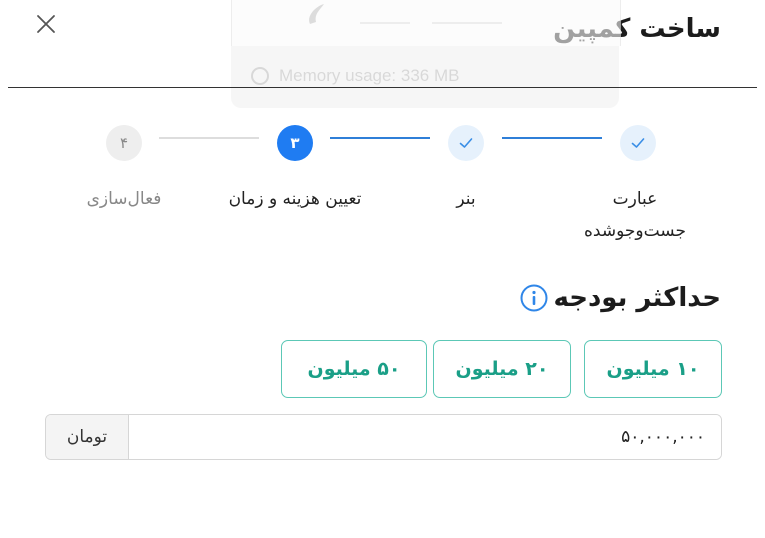 The height and width of the screenshot is (538, 765). What do you see at coordinates (653, 369) in the screenshot?
I see `preset-10m-button: ۱۰ میلیون` at bounding box center [653, 369].